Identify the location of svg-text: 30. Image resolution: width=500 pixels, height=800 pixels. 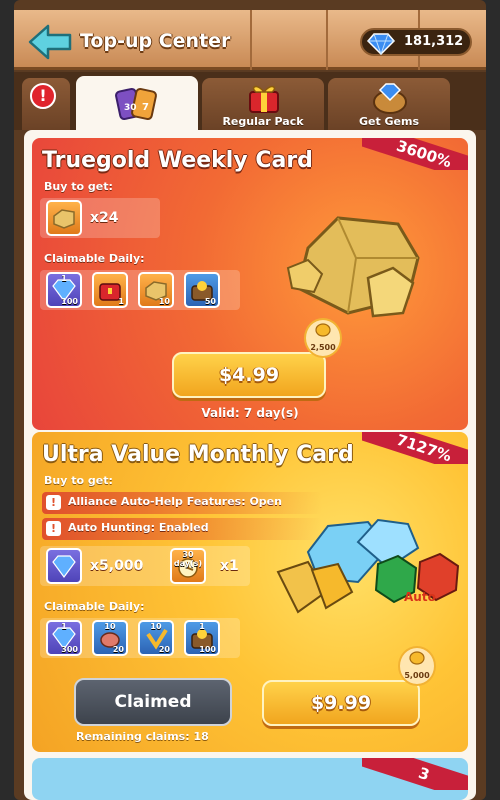
(130, 108).